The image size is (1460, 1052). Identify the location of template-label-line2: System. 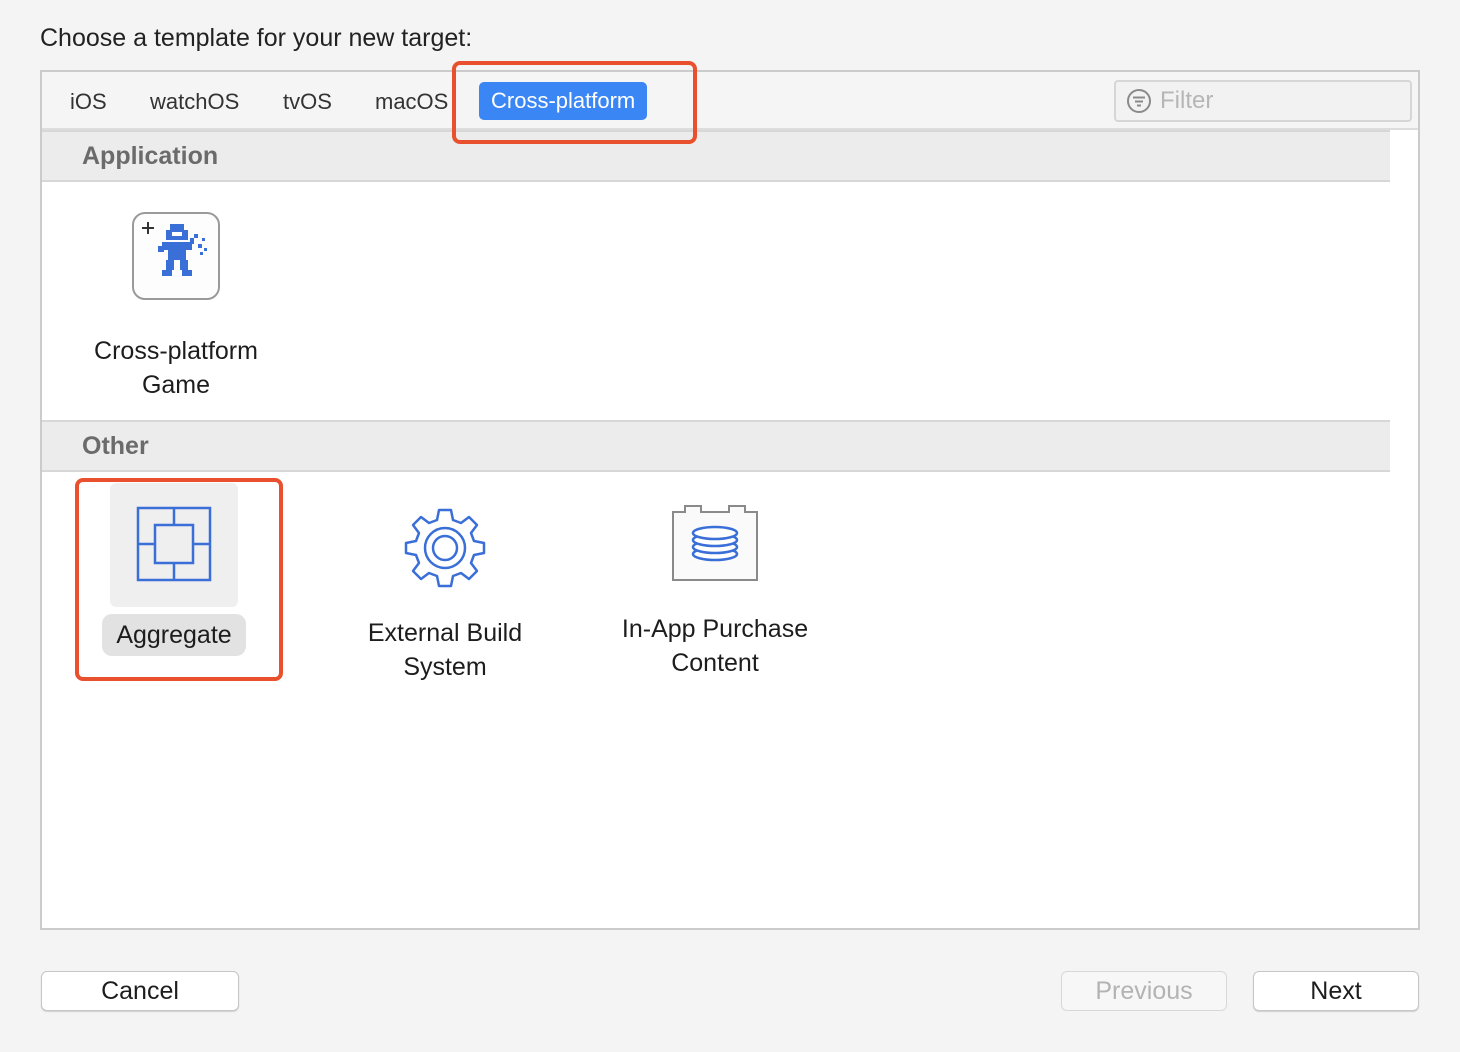
(445, 667).